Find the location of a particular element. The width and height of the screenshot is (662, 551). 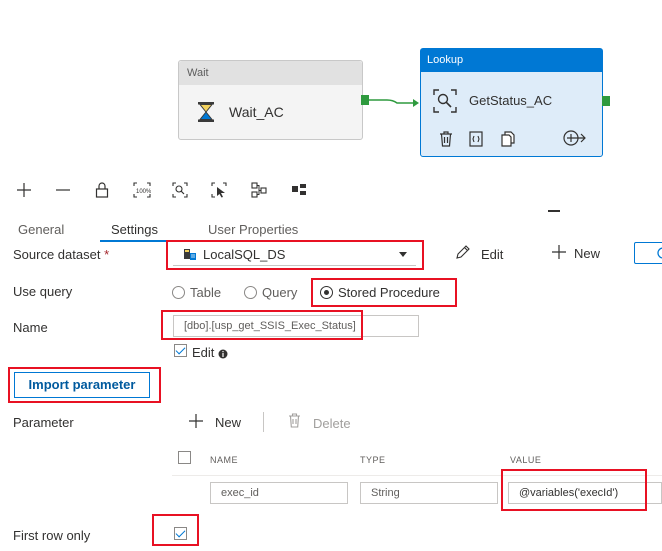

select-icon is located at coordinates (219, 192).